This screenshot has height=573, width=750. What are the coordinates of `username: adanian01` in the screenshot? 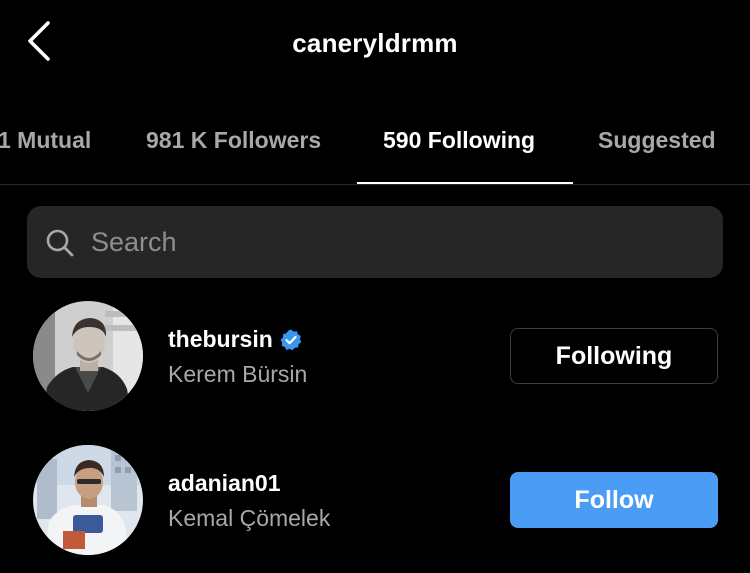 It's located at (224, 483).